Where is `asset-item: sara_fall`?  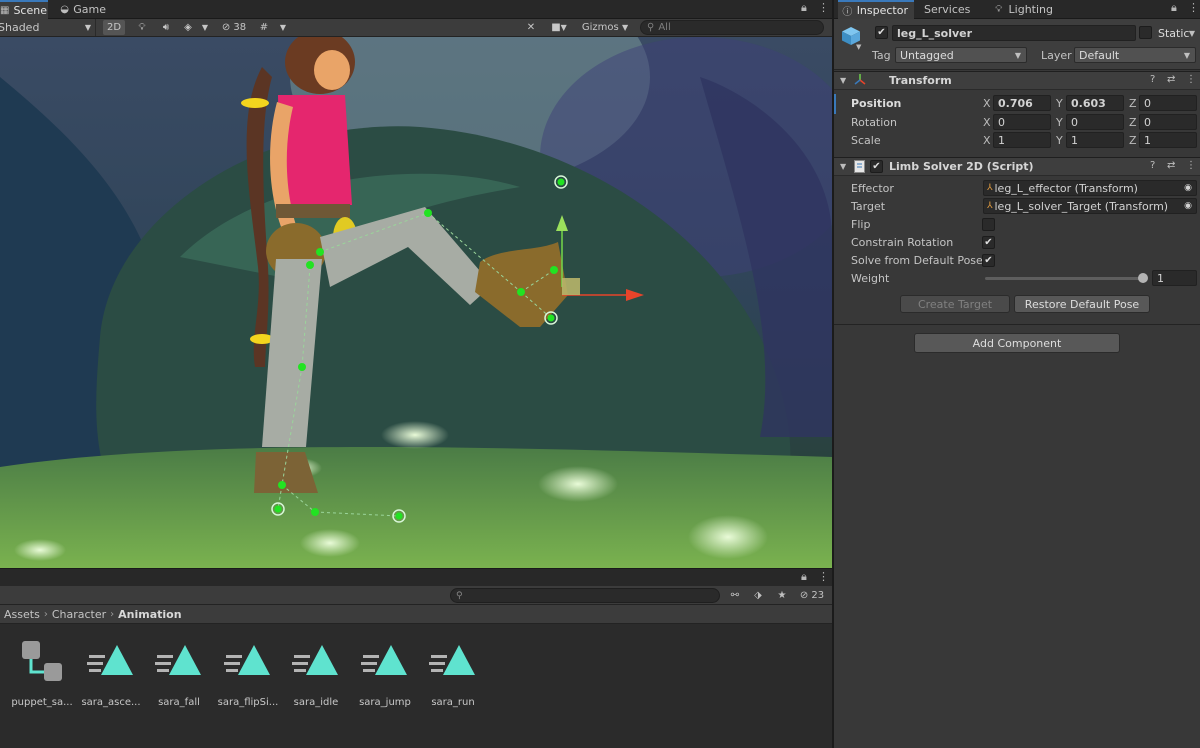 asset-item: sara_fall is located at coordinates (179, 675).